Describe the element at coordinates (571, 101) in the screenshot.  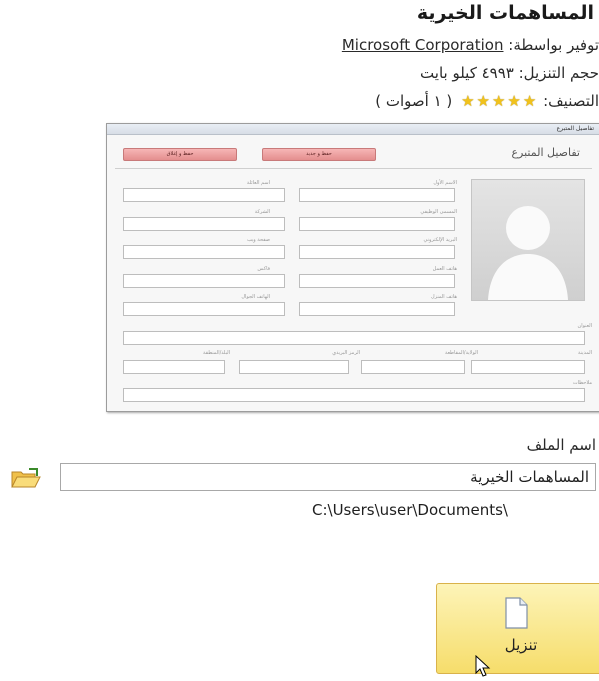
I see `rating-label: التصنيف:` at that location.